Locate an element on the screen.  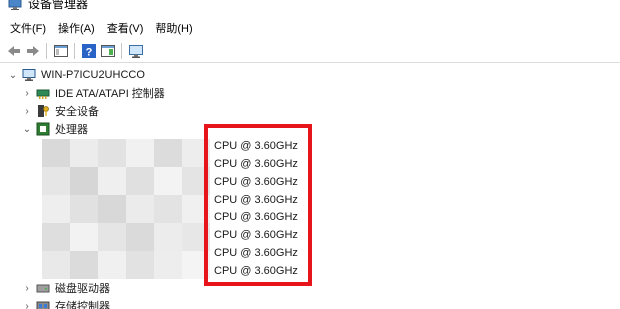
forward-arrow-icon is located at coordinates (33, 51).